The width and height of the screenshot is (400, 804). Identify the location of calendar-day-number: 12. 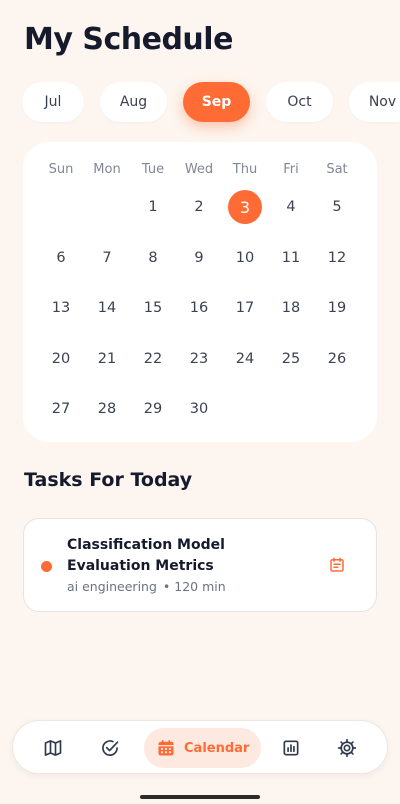
(337, 257).